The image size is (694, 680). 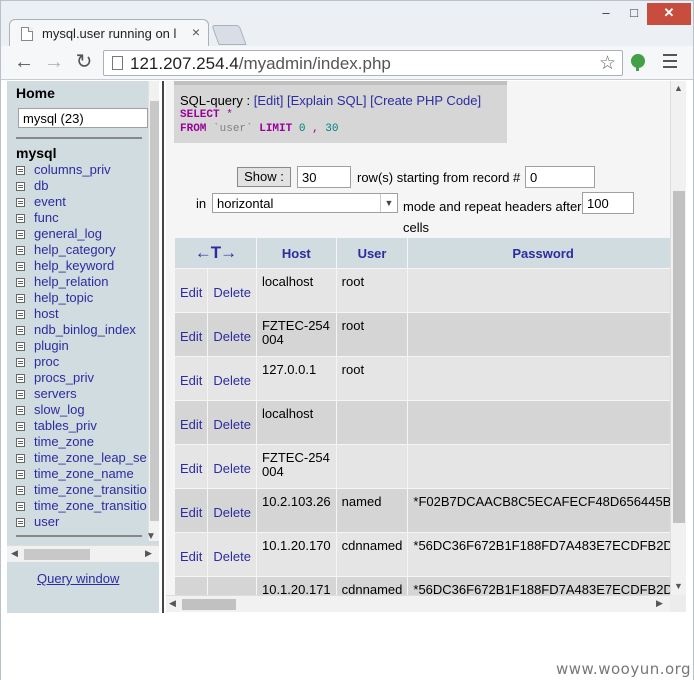 What do you see at coordinates (71, 281) in the screenshot?
I see `table-link: help_relation` at bounding box center [71, 281].